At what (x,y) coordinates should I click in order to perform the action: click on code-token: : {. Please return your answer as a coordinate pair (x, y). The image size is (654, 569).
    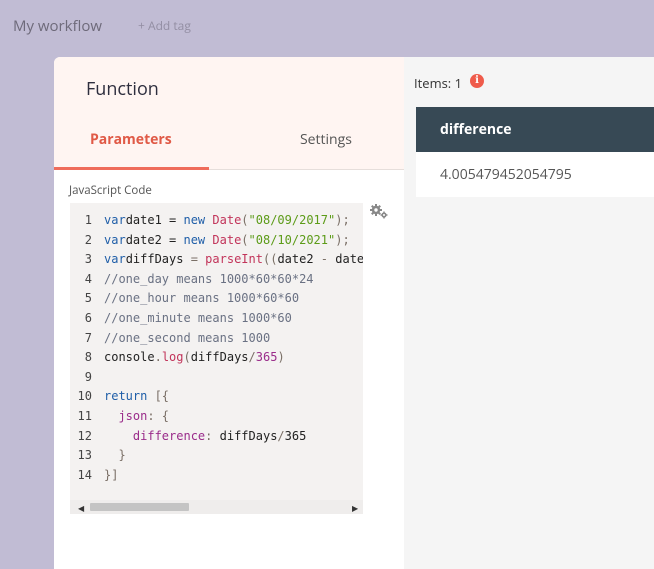
    Looking at the image, I should click on (158, 415).